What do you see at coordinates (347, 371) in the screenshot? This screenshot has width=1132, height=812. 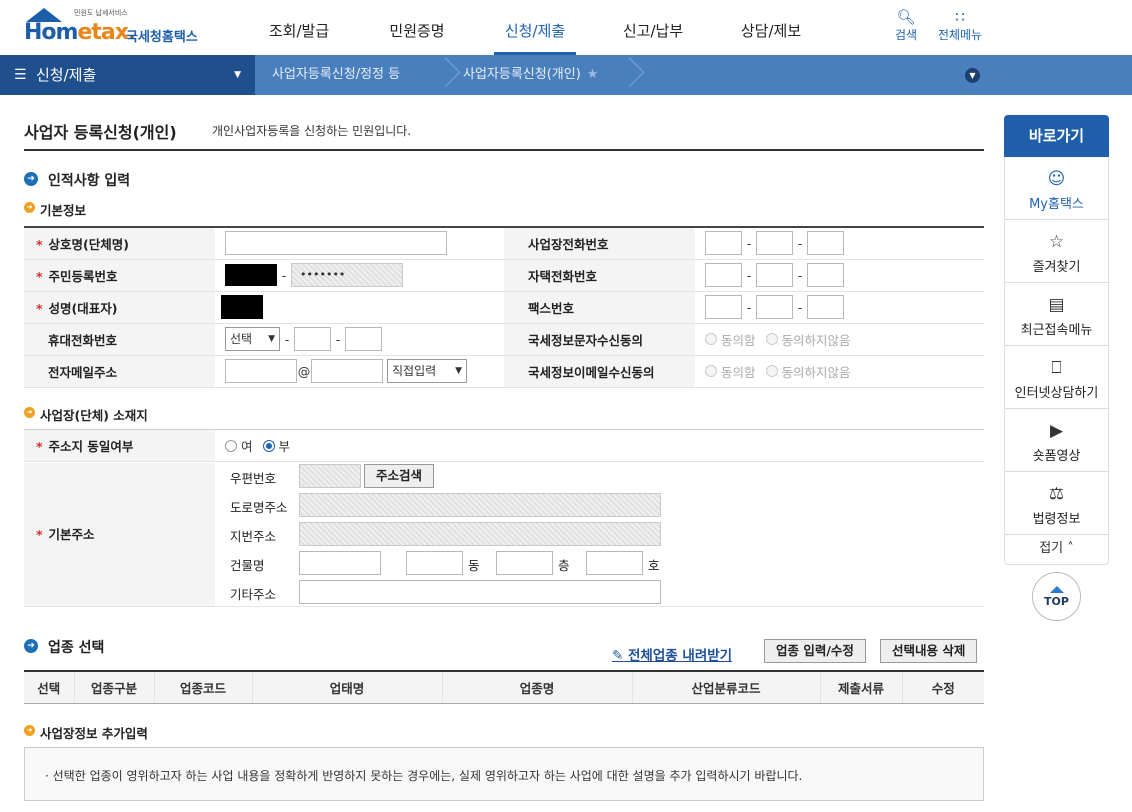 I see `email-domain-input` at bounding box center [347, 371].